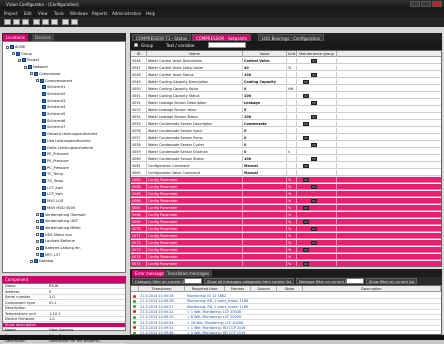 This screenshot has height=344, width=444. What do you see at coordinates (286, 208) in the screenshot?
I see `table-row: 0067 Config Parameter%` at bounding box center [286, 208].